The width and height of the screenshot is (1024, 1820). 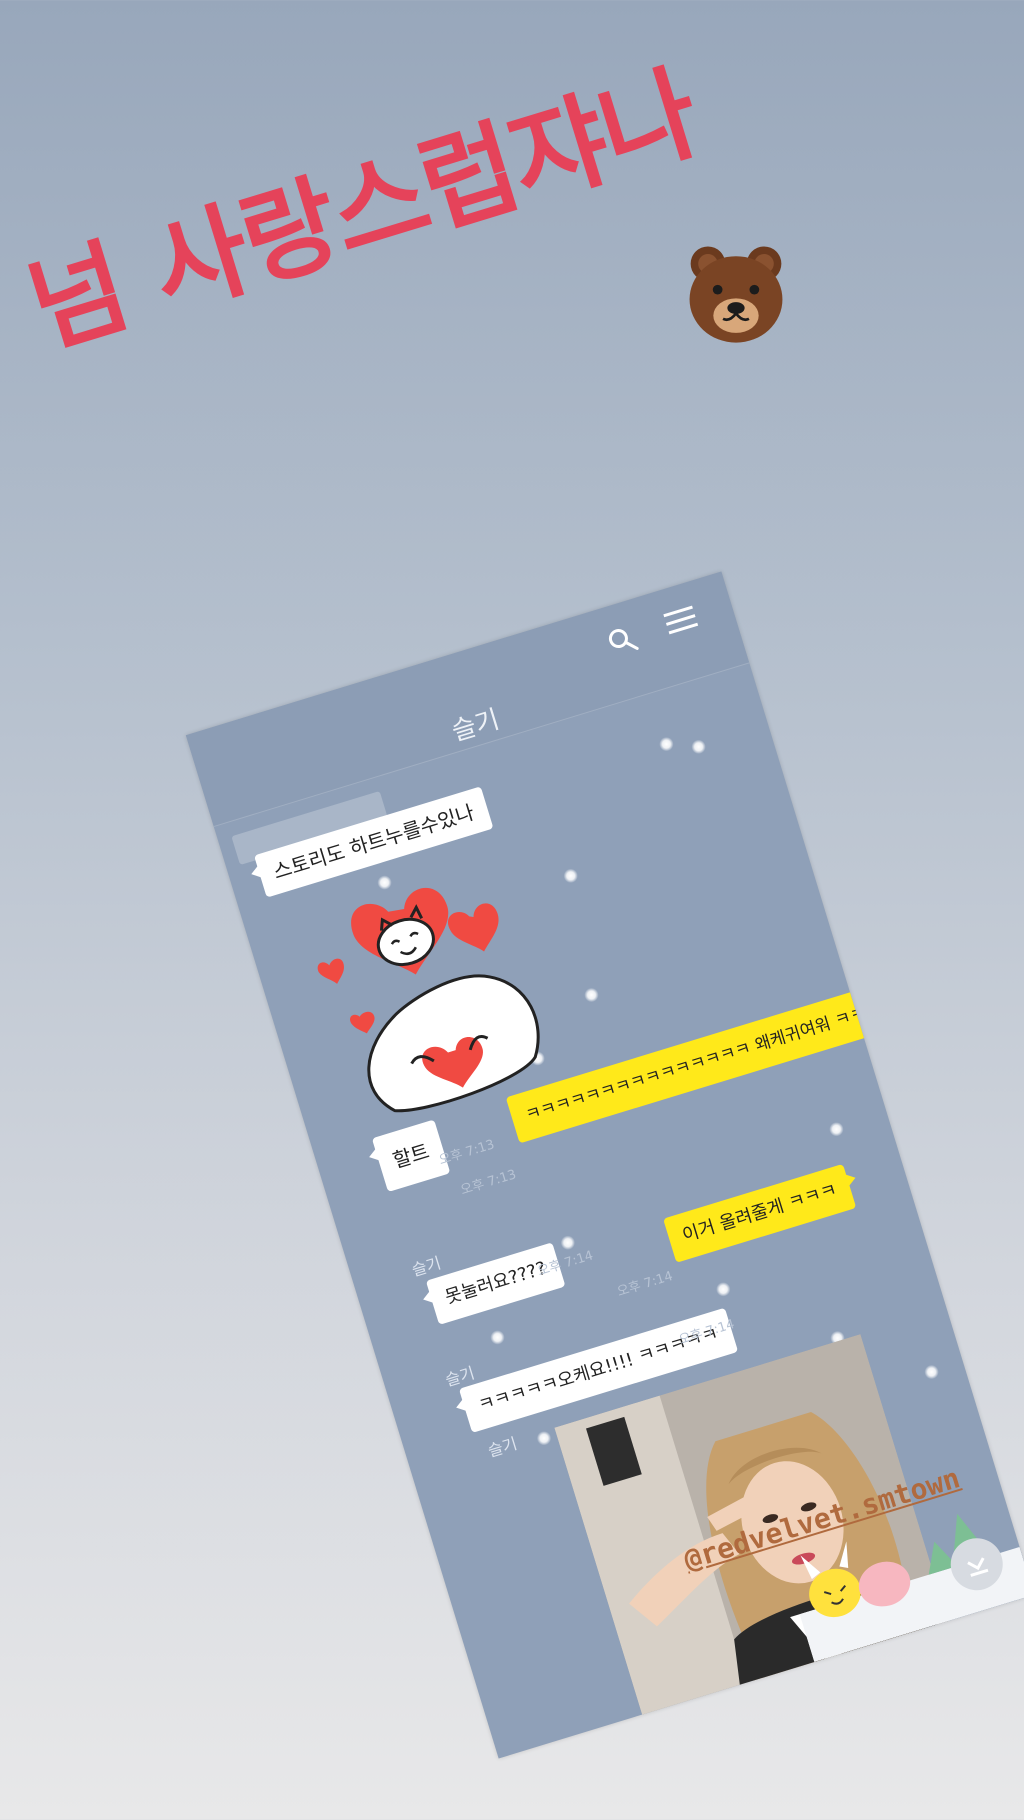 What do you see at coordinates (363, 210) in the screenshot?
I see `headline-text: 넘 사랑스럽쟈나` at bounding box center [363, 210].